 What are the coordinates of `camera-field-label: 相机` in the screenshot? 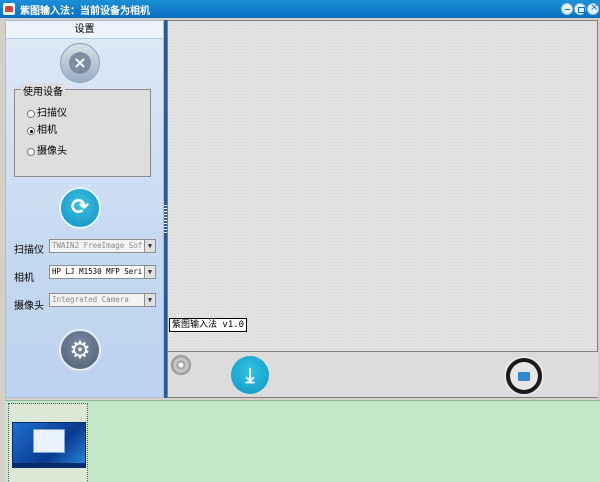 It's located at (24, 278).